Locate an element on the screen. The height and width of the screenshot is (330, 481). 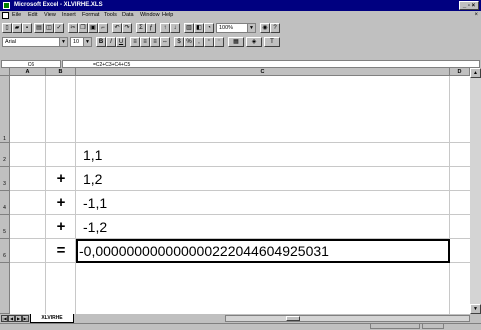
font-value: Arial is located at coordinates (11, 42).